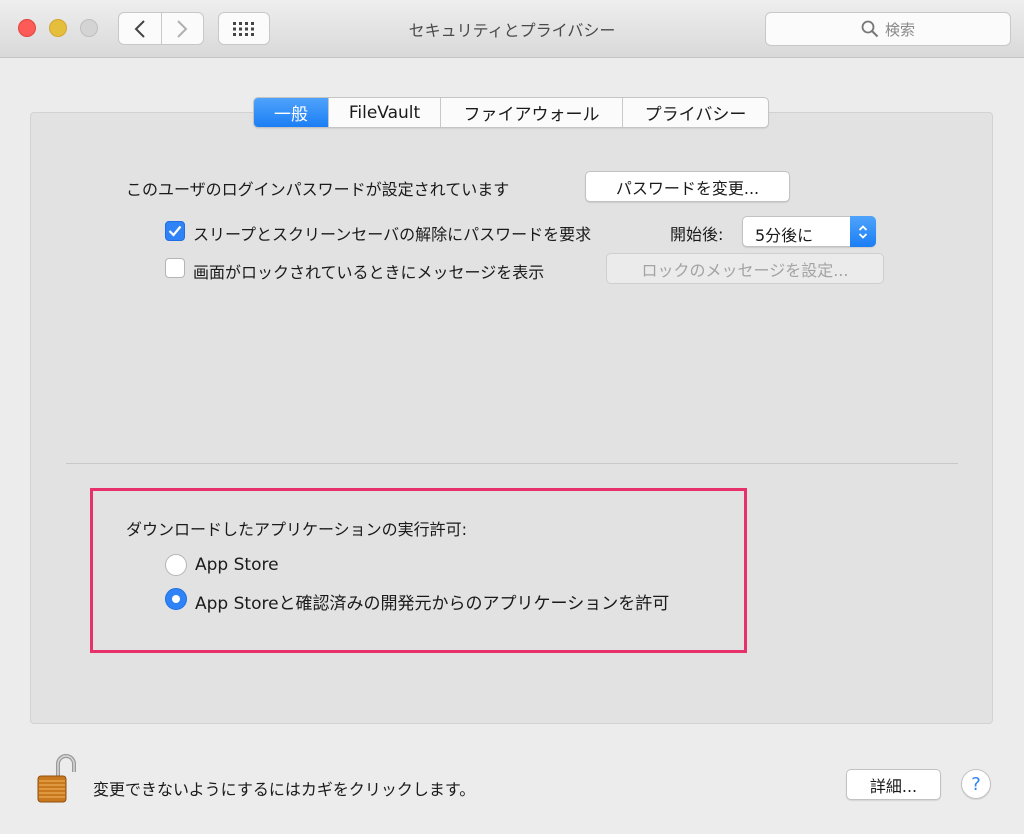  I want to click on window-title: セキュリティとプライバシー, so click(512, 30).